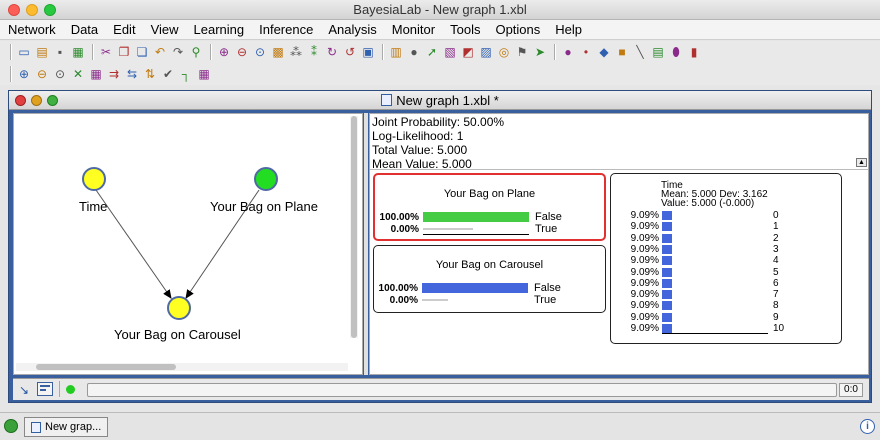  I want to click on layout2-icon: ⁑, so click(314, 52).